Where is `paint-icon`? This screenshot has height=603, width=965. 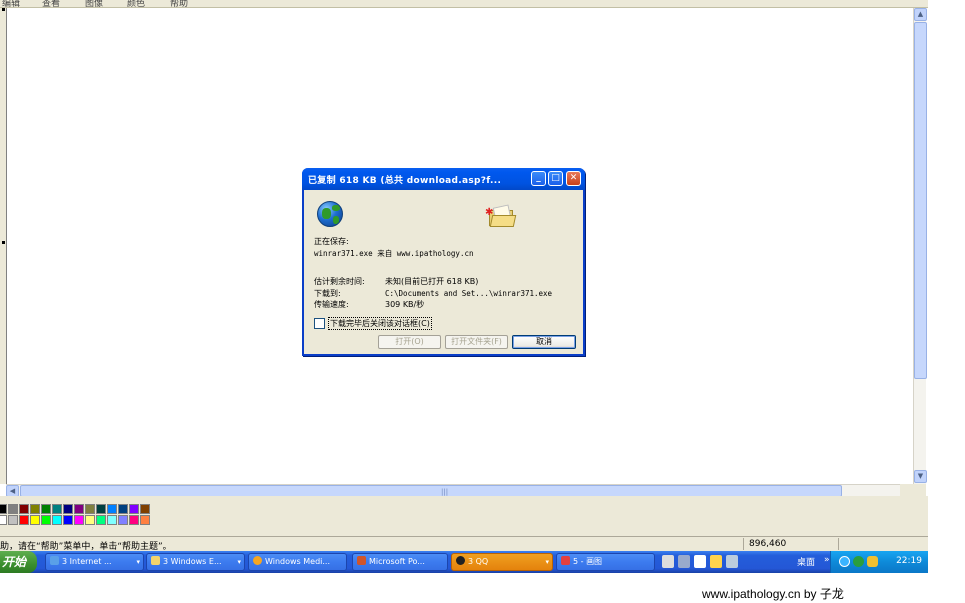
paint-icon is located at coordinates (565, 560).